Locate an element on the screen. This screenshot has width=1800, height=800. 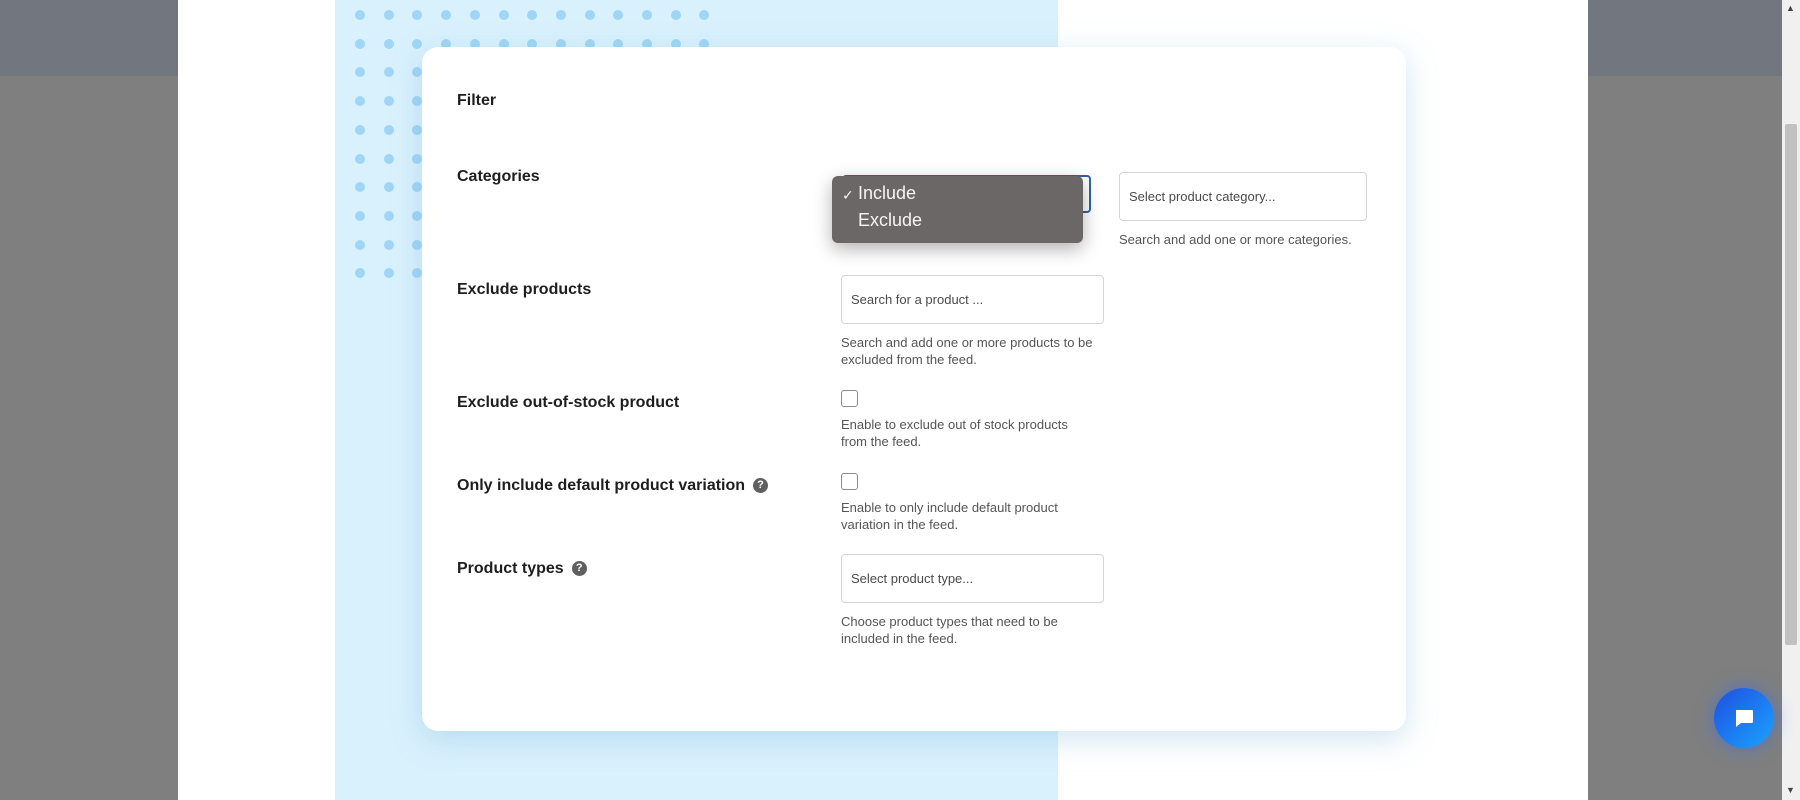
categories-mode-dropdown: ✓ Include Exclude is located at coordinates (957, 209).